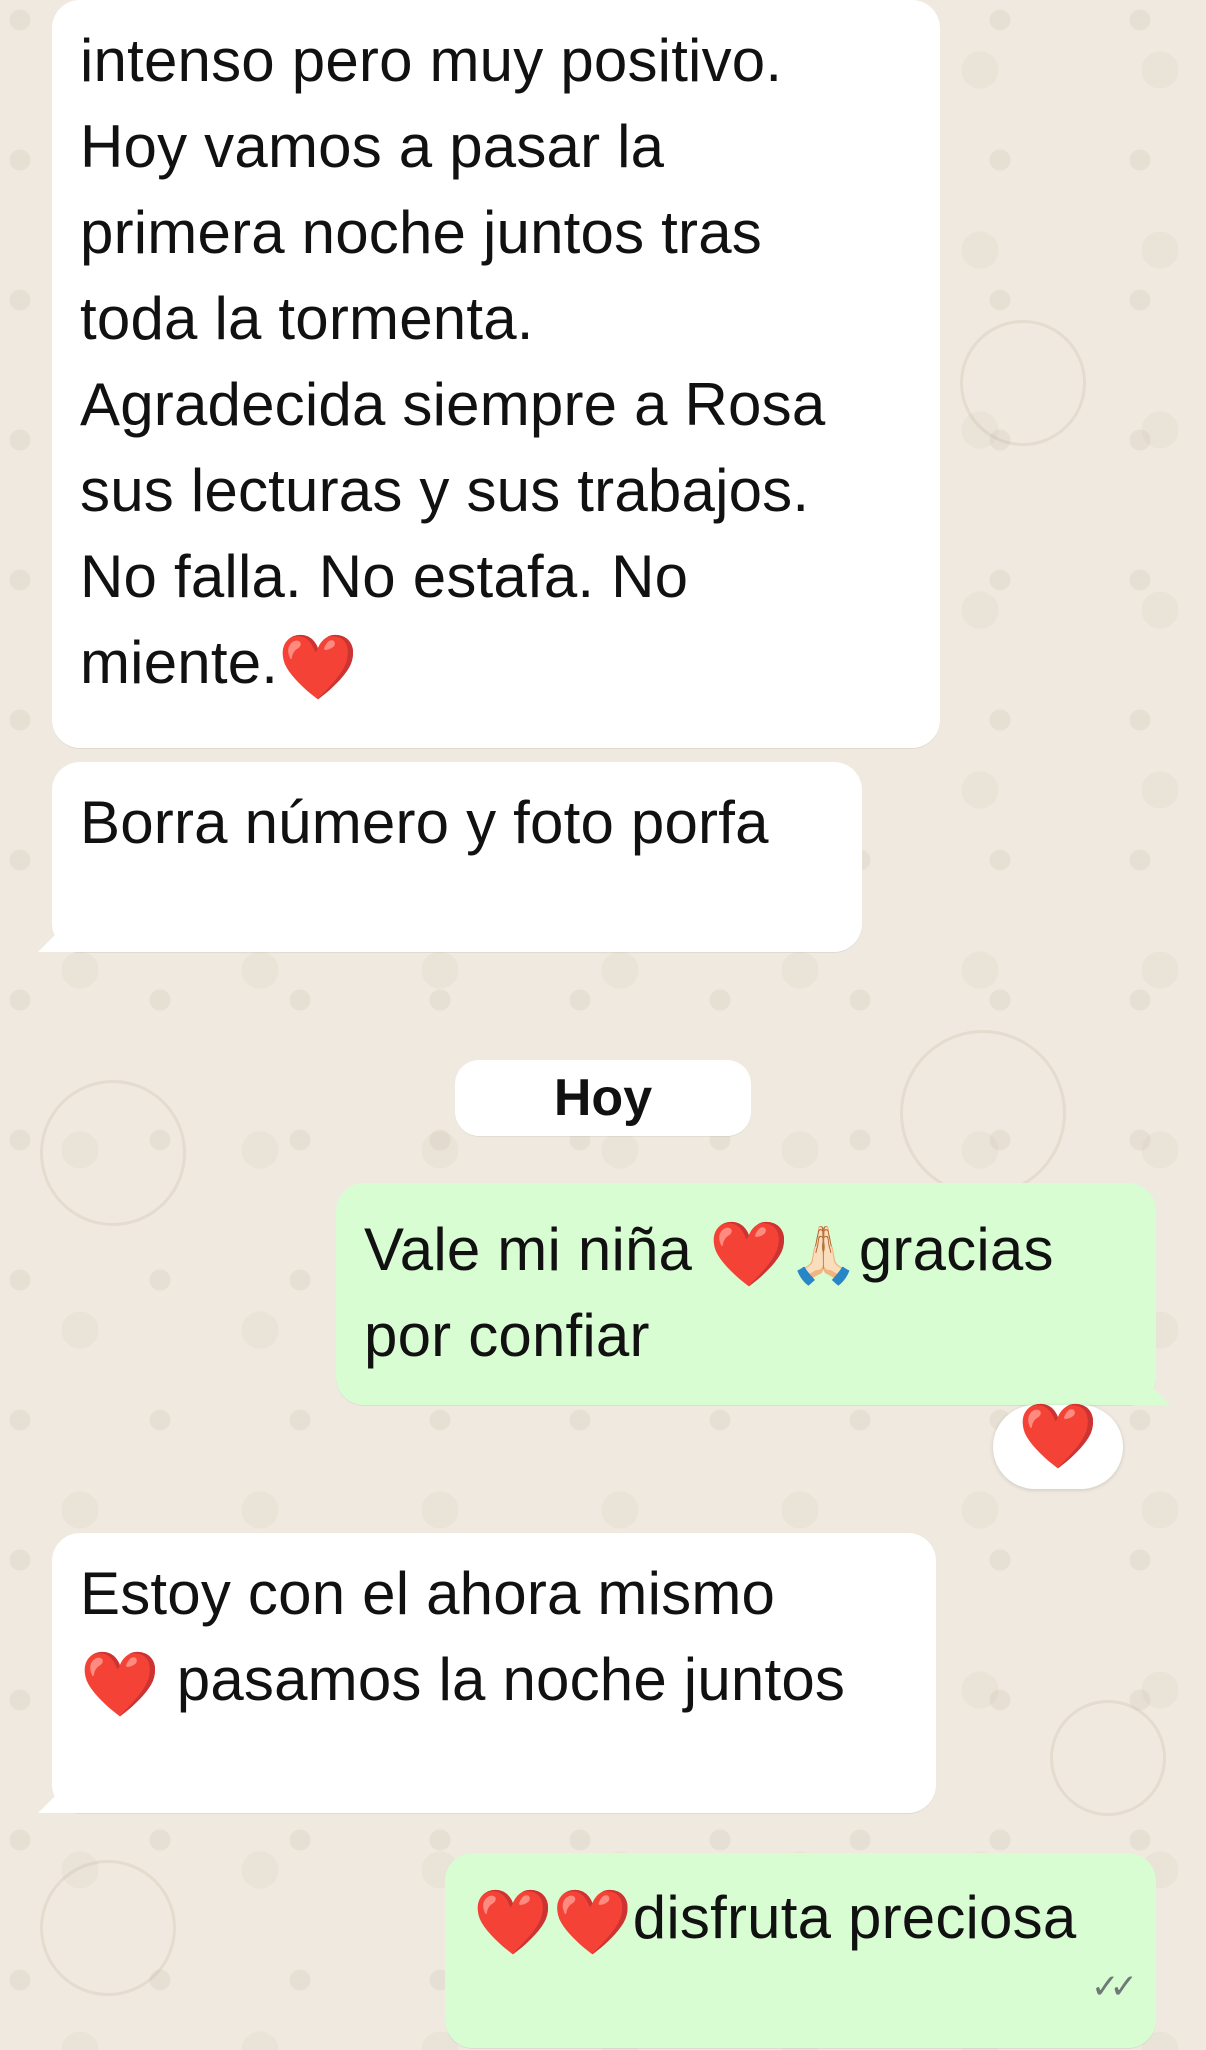 The image size is (1206, 2050). I want to click on message-text-line: primera noche juntos tras, so click(421, 232).